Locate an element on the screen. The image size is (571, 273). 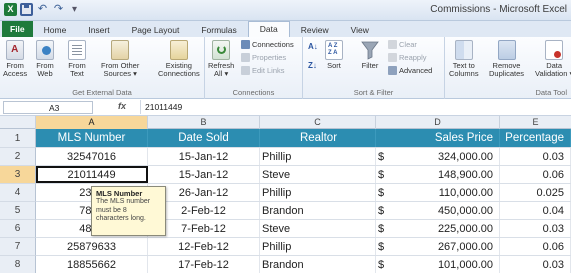
from-access-label-2: Access is located at coordinates (15, 73).